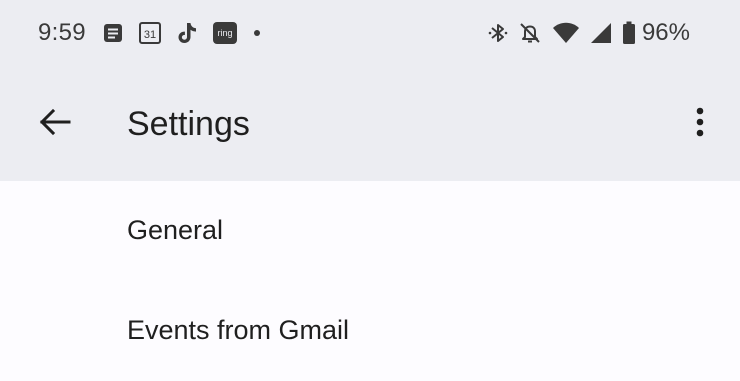 Image resolution: width=740 pixels, height=381 pixels. Describe the element at coordinates (187, 33) in the screenshot. I see `tiktok-icon` at that location.